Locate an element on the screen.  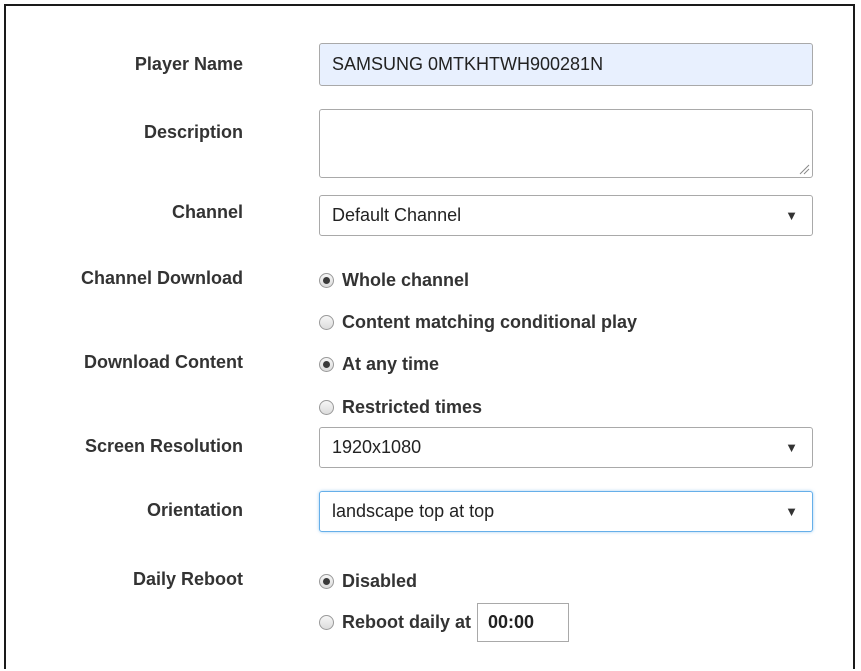
radio-any-time-label: At any time is located at coordinates (391, 364).